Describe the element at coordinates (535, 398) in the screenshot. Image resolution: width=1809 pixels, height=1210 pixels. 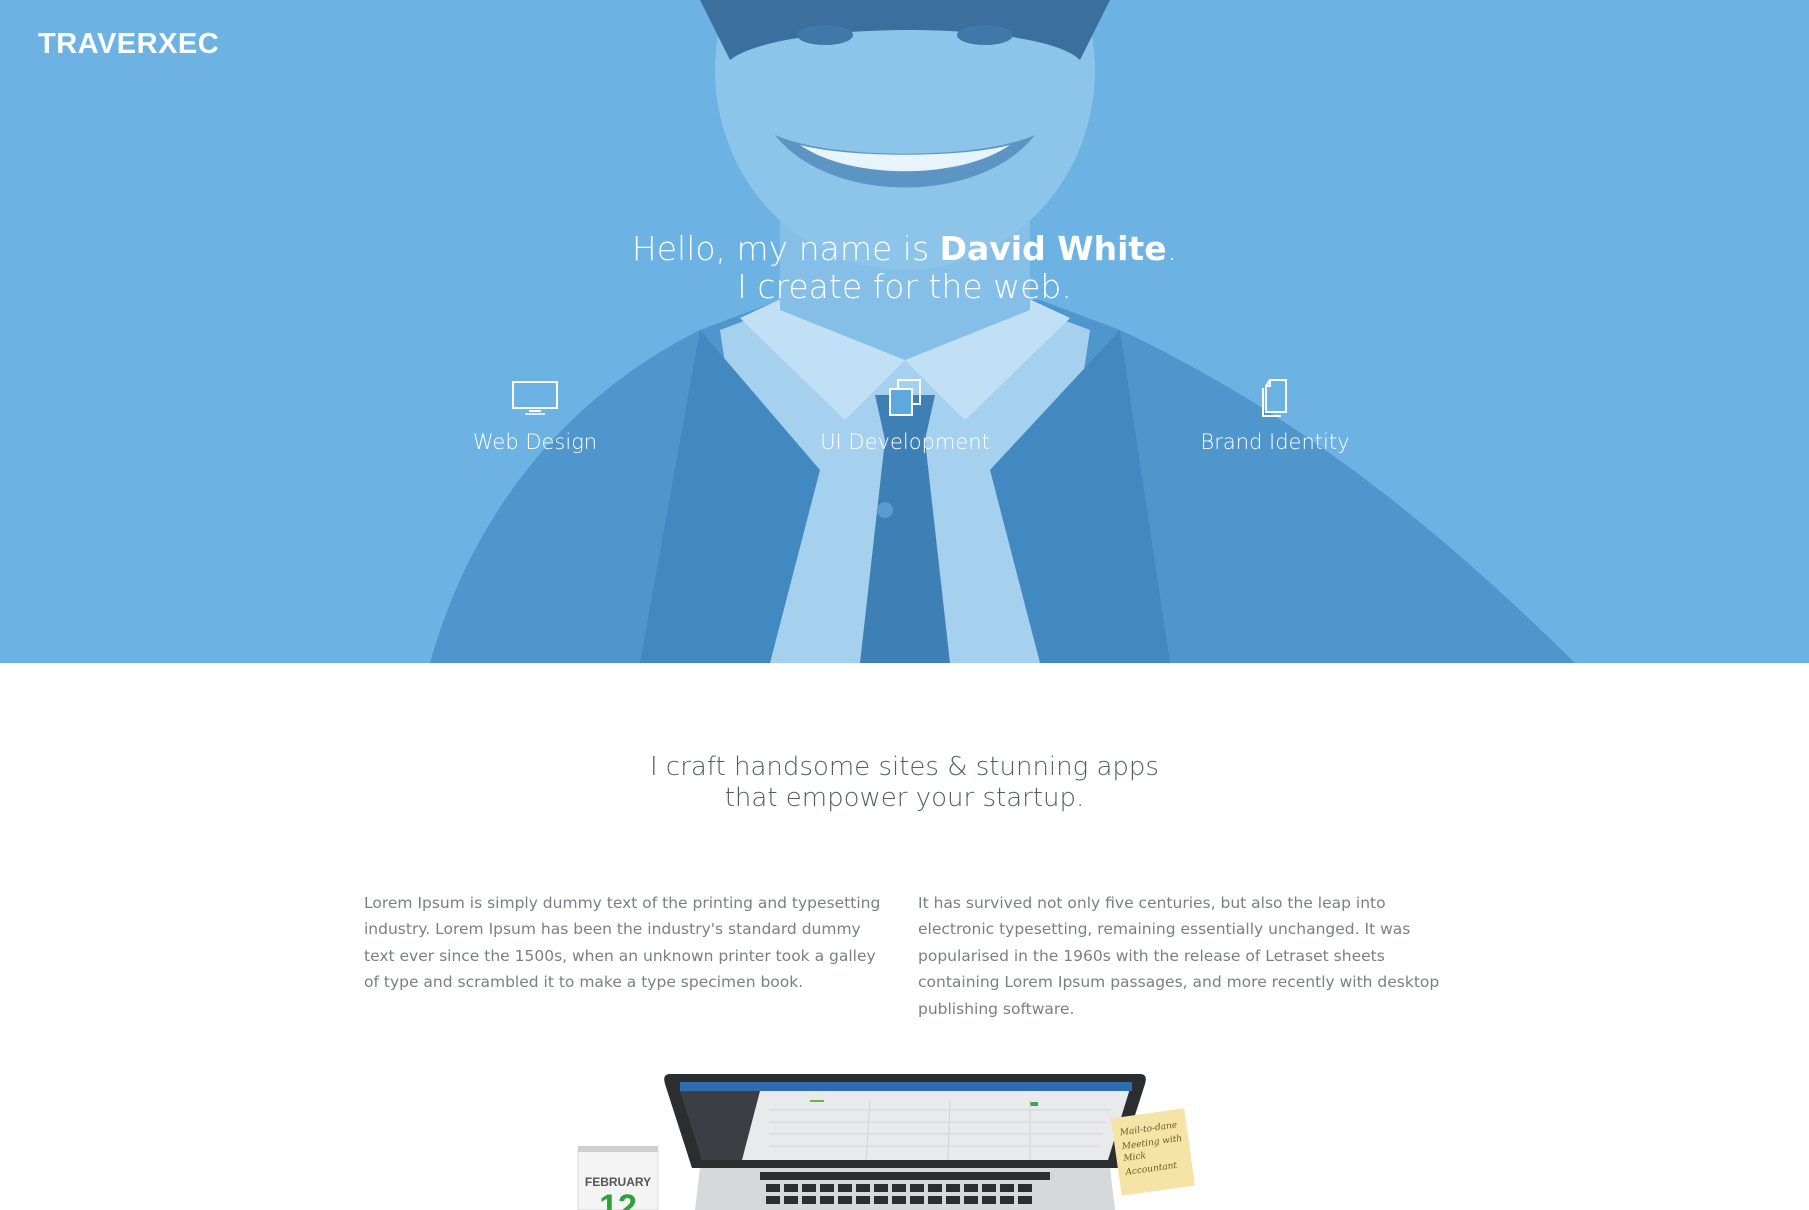
I see `monitor-icon` at that location.